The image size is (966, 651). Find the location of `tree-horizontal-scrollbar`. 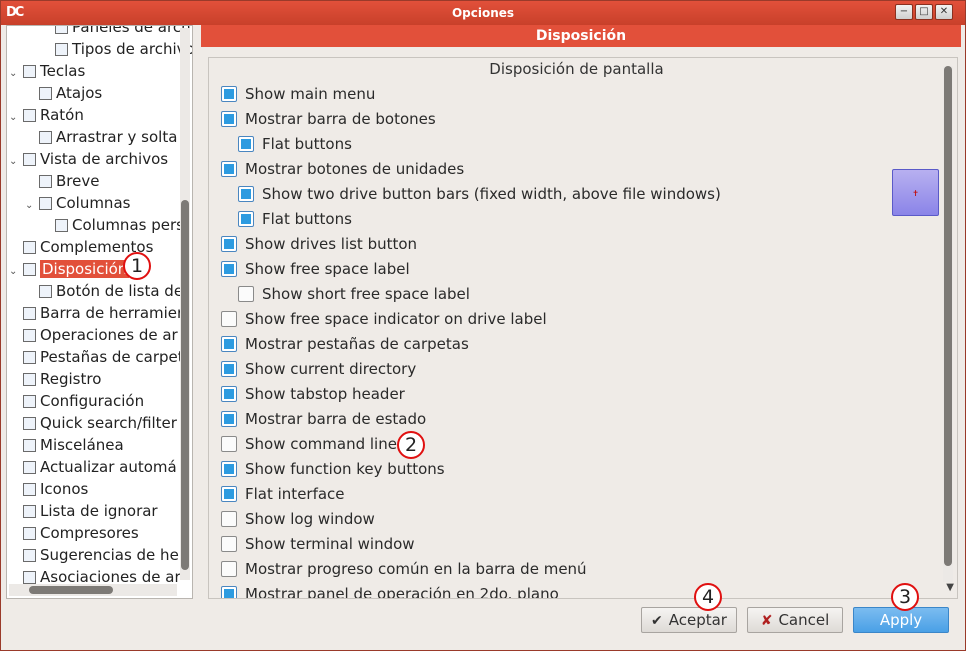

tree-horizontal-scrollbar is located at coordinates (93, 590).